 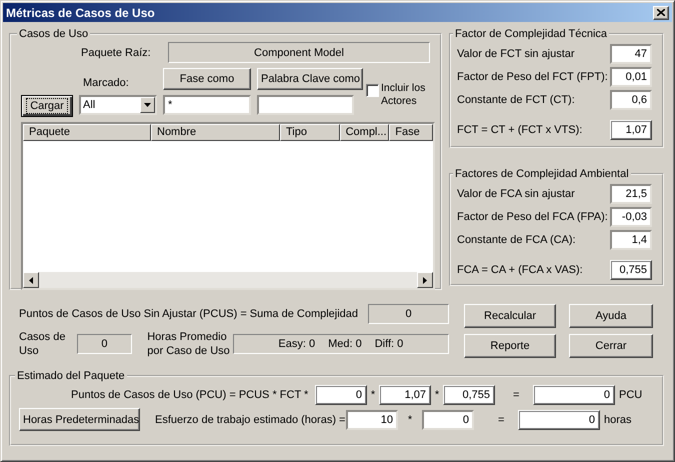 I want to click on factor-input: 1,4, so click(x=631, y=240).